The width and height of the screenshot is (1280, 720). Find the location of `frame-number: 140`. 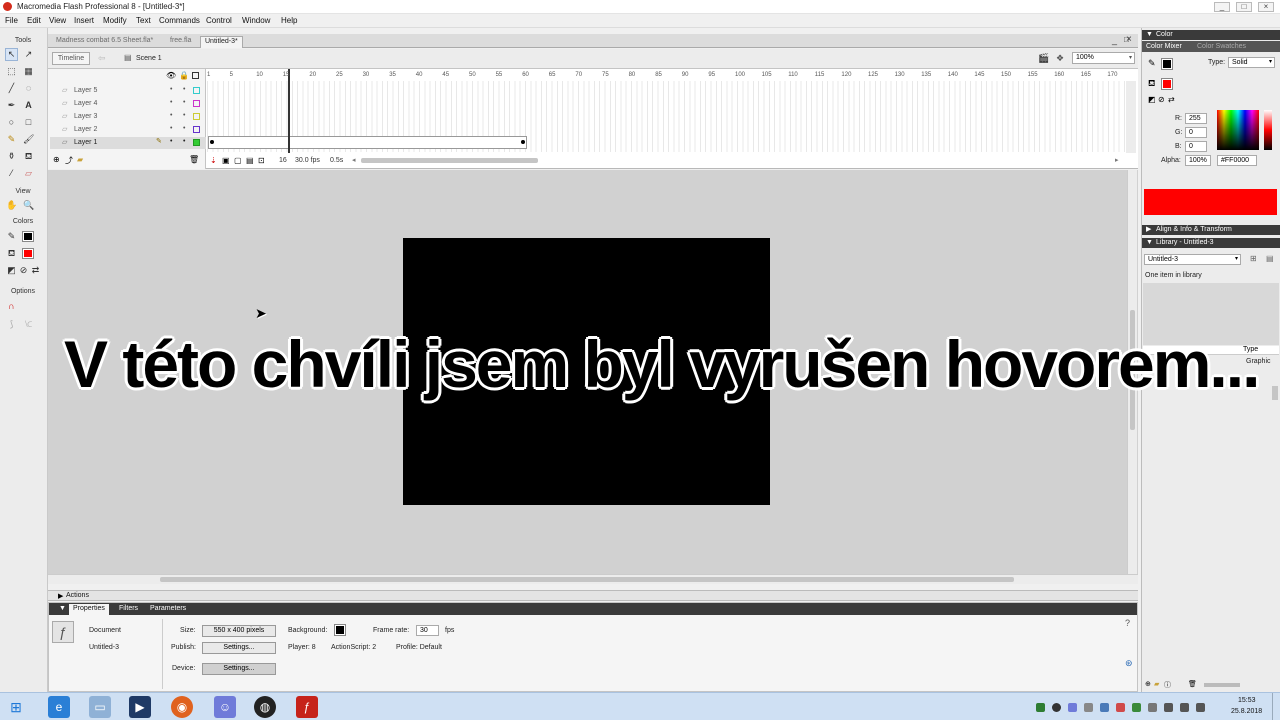

frame-number: 140 is located at coordinates (953, 75).